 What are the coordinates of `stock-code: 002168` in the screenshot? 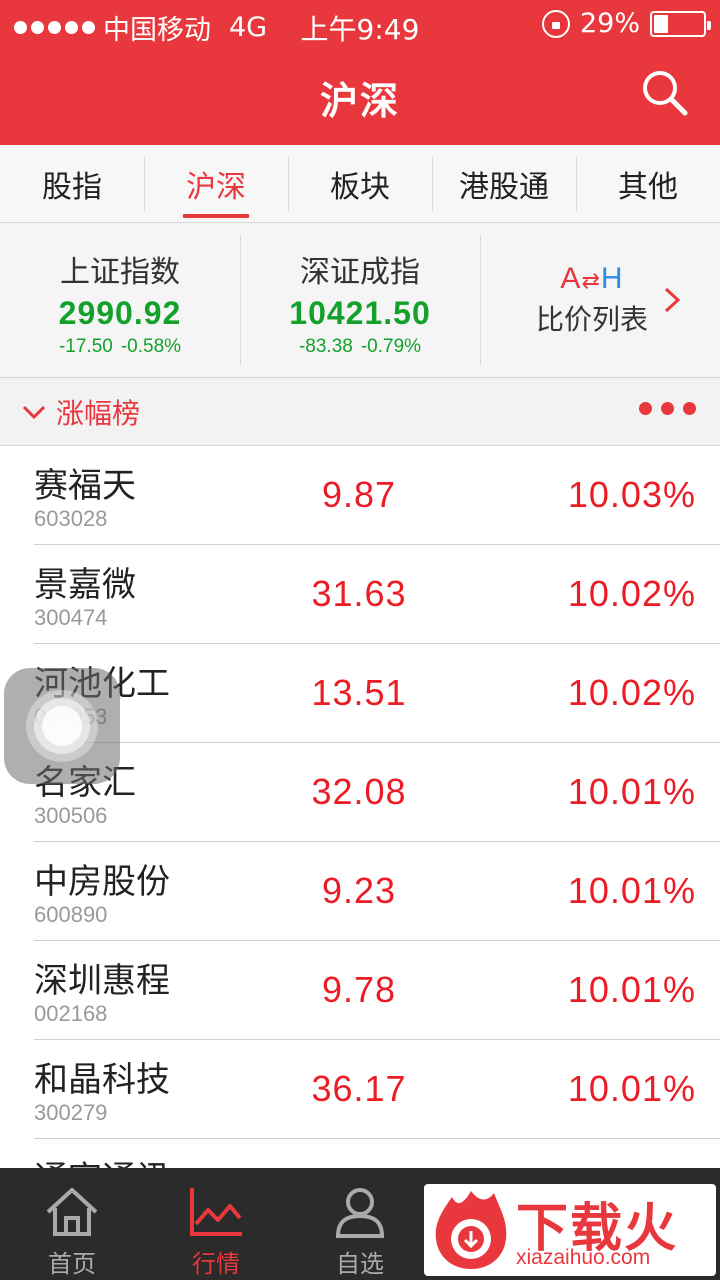 It's located at (71, 1013).